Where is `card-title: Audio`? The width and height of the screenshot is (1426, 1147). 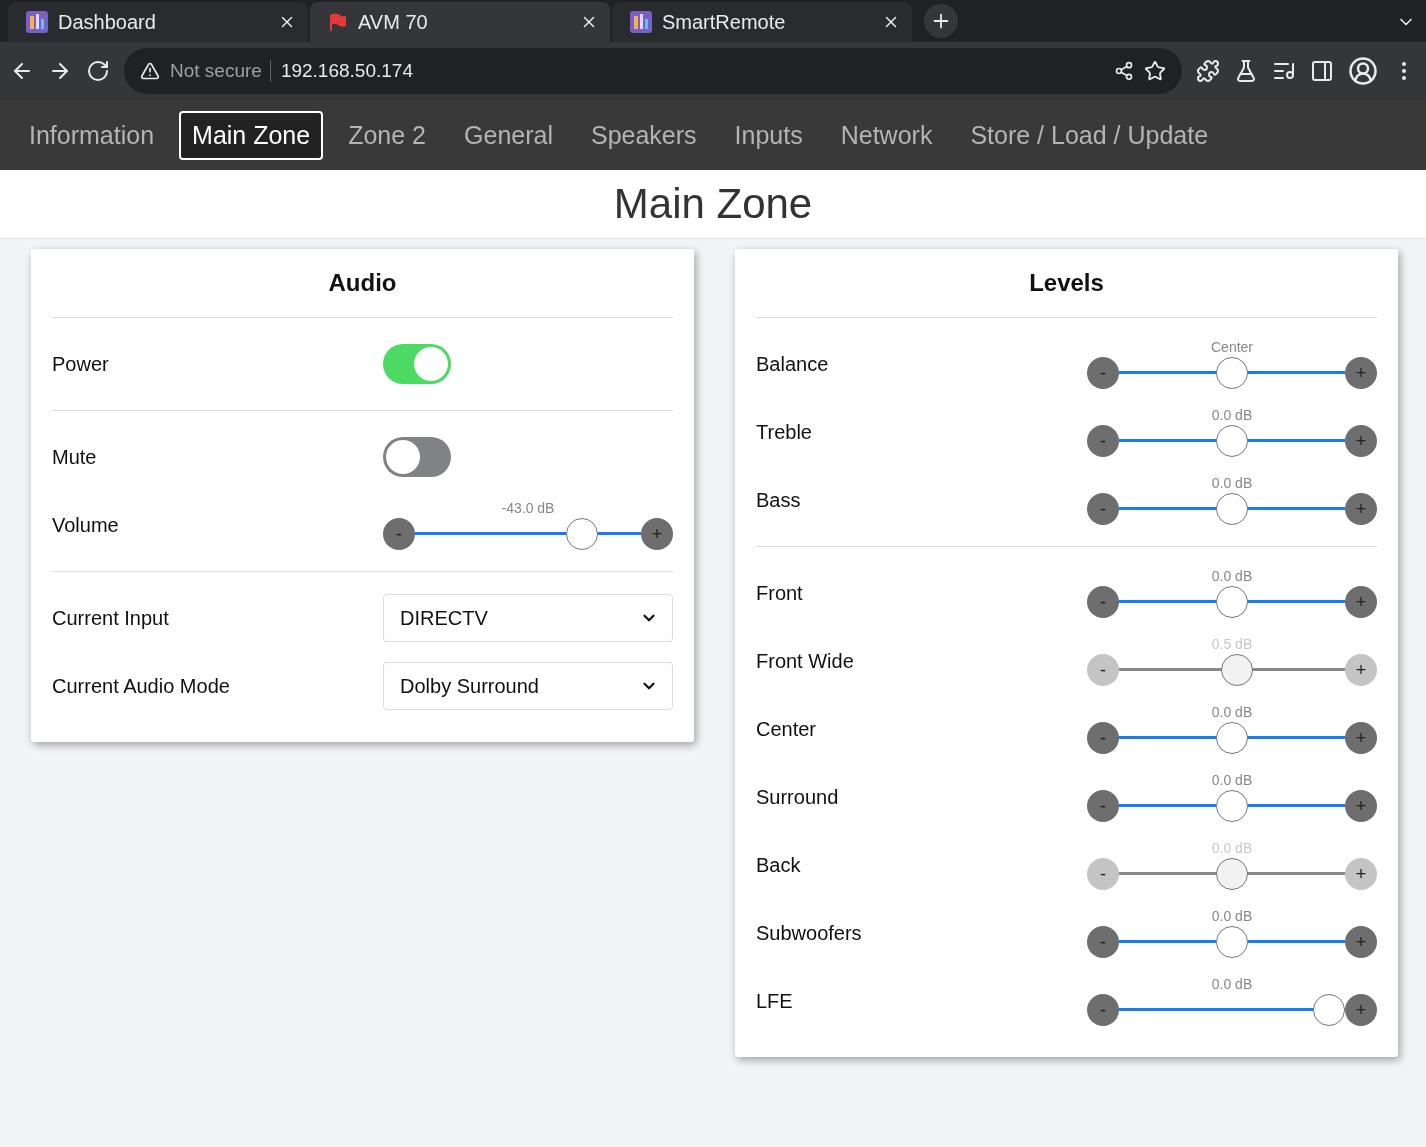 card-title: Audio is located at coordinates (362, 291).